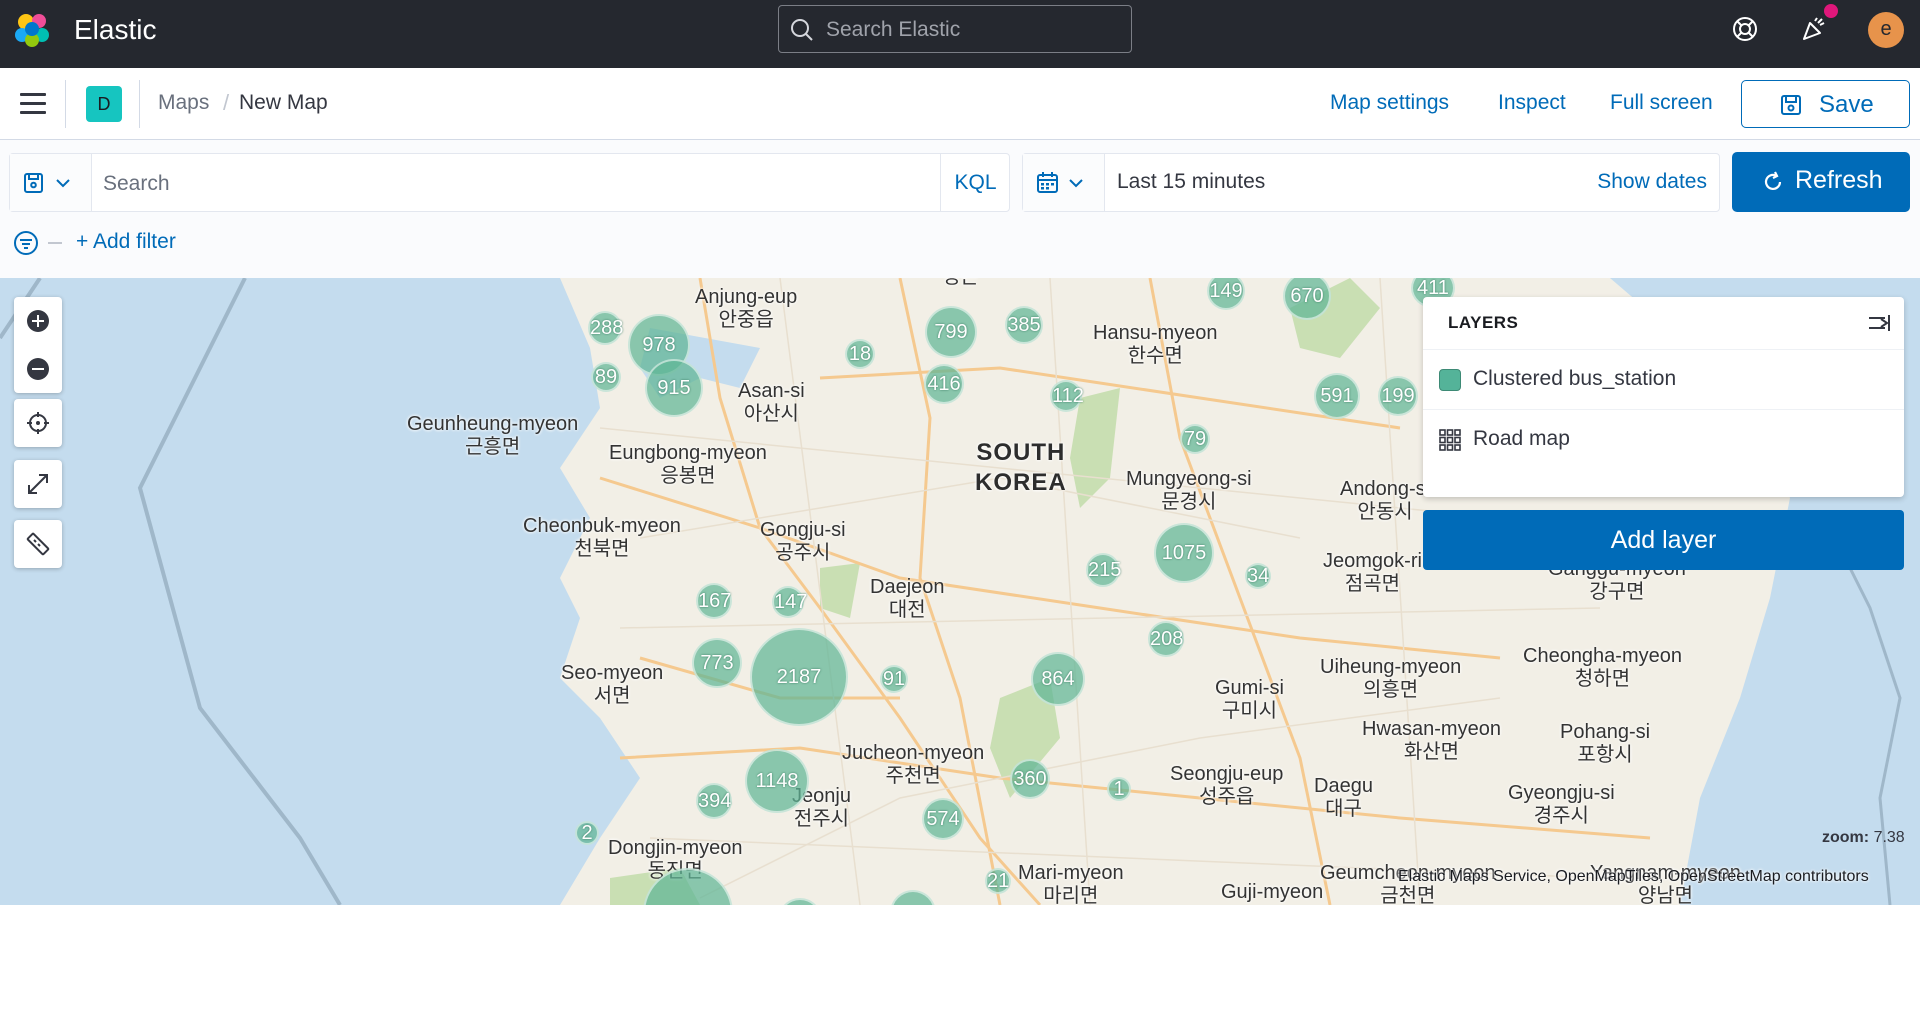 Image resolution: width=1920 pixels, height=1023 pixels. I want to click on layers-title: LAYERS, so click(1483, 322).